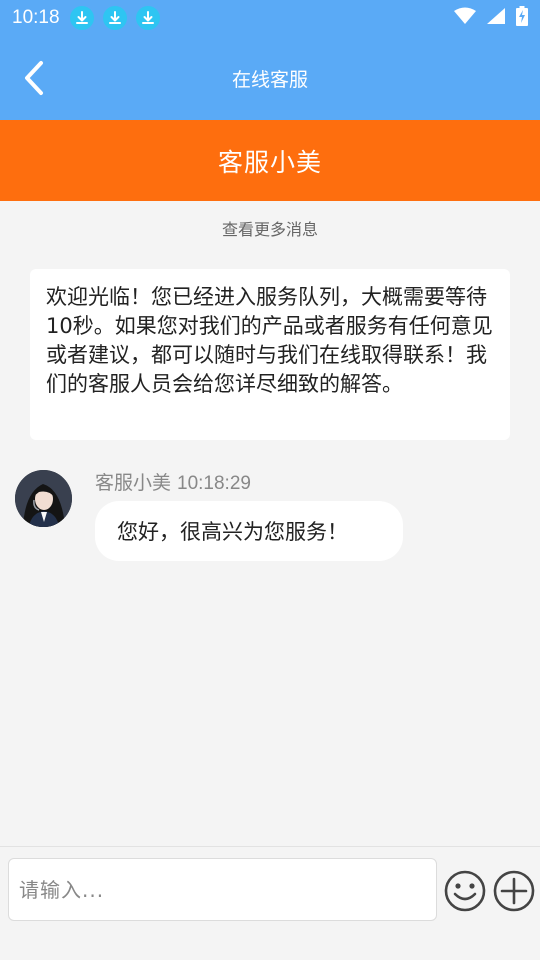  Describe the element at coordinates (232, 532) in the screenshot. I see `message-text: 您好，很高兴为您服务！` at that location.